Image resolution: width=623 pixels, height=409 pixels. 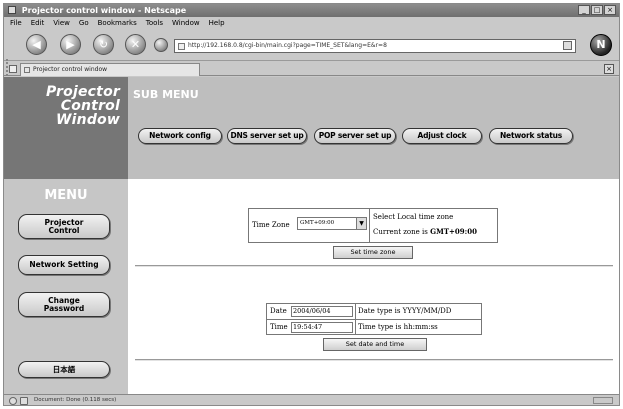 I want to click on back-button: ◀, so click(x=36, y=44).